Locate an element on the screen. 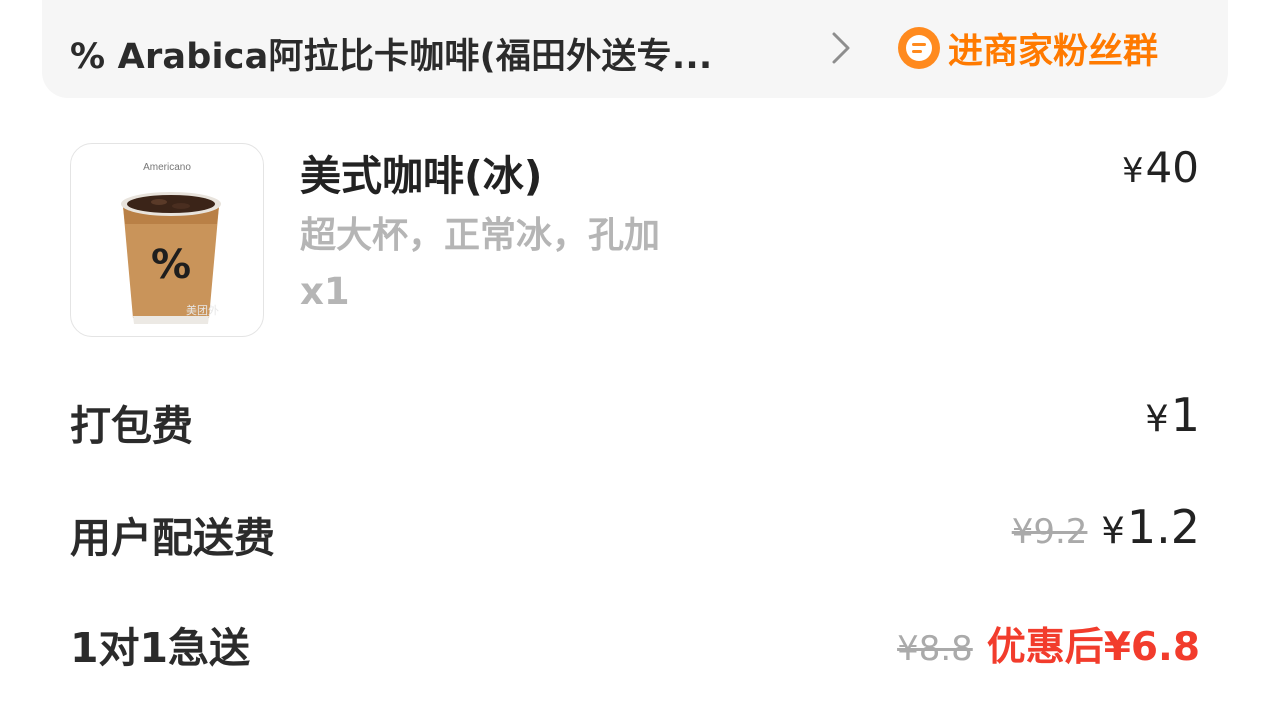 The image size is (1271, 721). delivery-fee-price: ¥1.2 is located at coordinates (1150, 527).